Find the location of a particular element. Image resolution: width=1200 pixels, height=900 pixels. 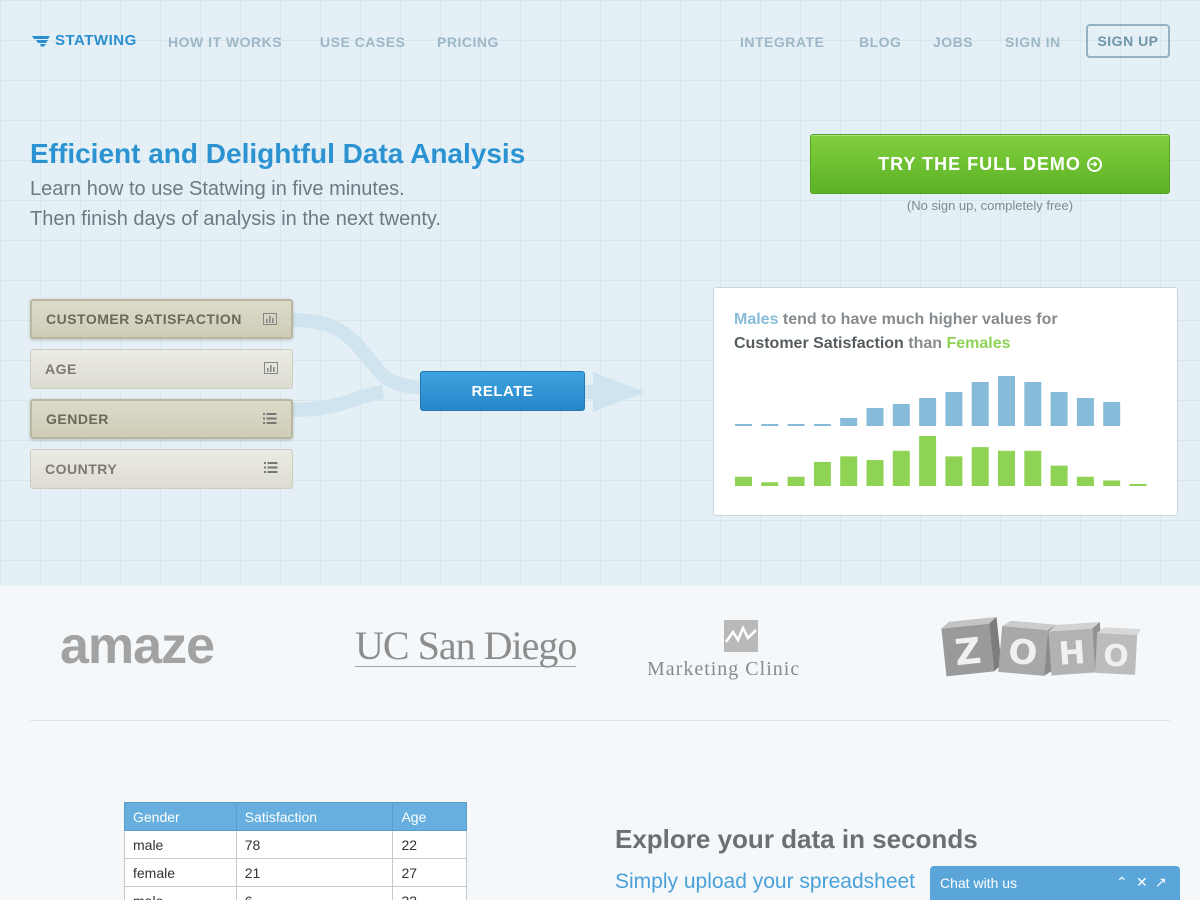

popout-icon: ↗ is located at coordinates (1161, 882).